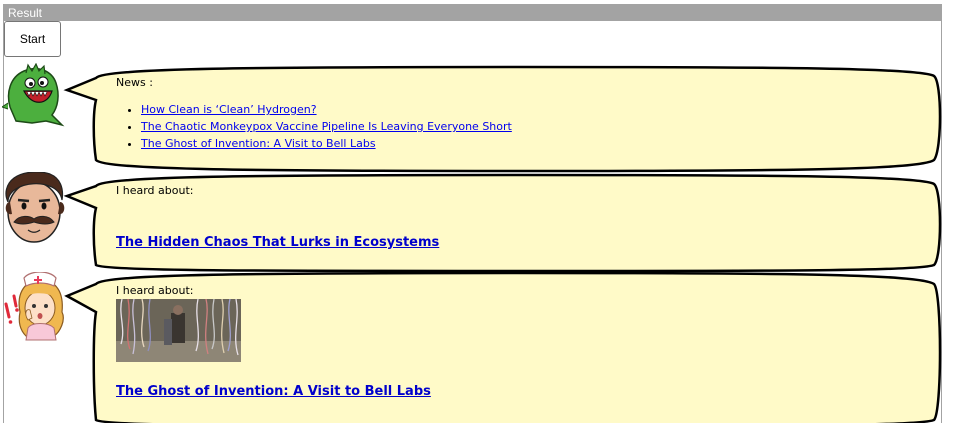 The width and height of the screenshot is (957, 423). I want to click on news-link-1: How Clean is ‘Clean’ Hydrogen?, so click(229, 109).